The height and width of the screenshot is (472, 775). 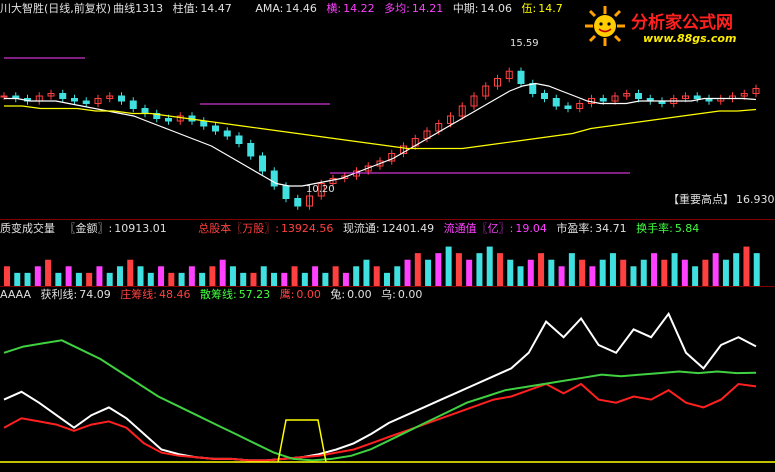 I want to click on circ-mv-value: 19.04, so click(x=531, y=228).